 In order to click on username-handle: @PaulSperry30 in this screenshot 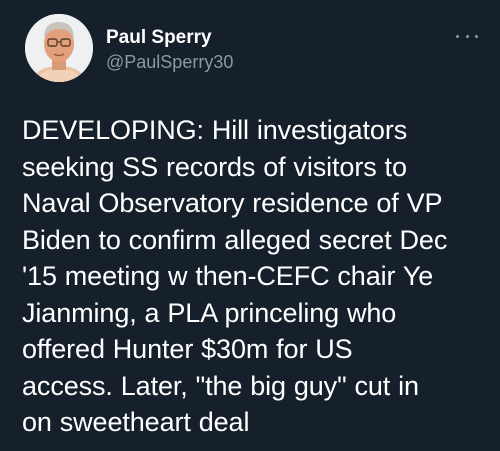, I will do `click(169, 62)`.